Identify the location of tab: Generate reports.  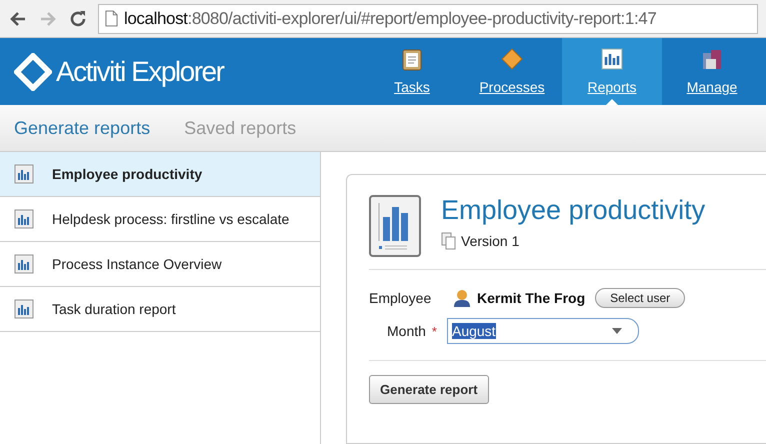
(82, 128).